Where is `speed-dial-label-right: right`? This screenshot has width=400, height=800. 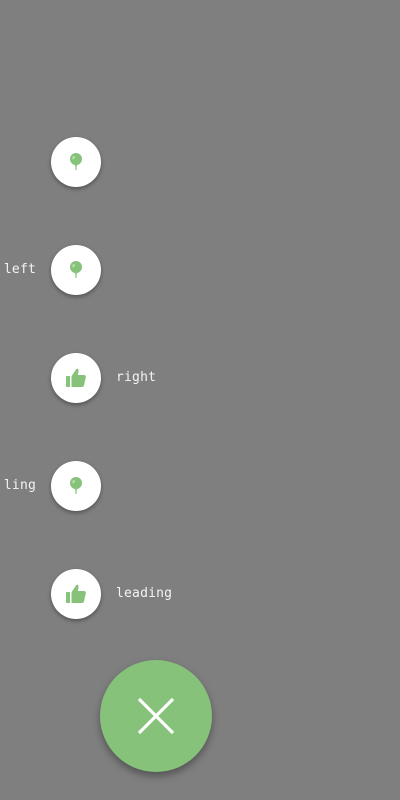 speed-dial-label-right: right is located at coordinates (136, 377).